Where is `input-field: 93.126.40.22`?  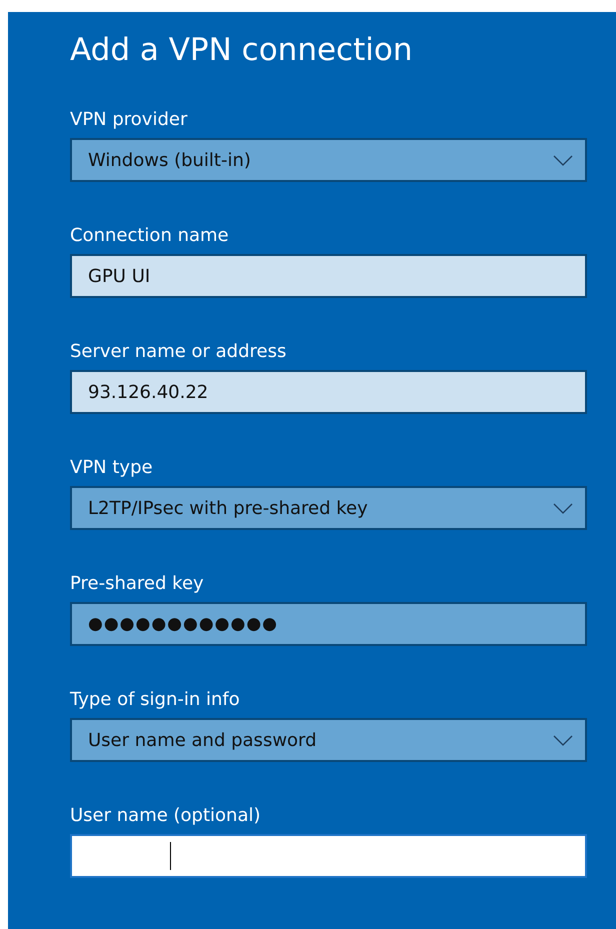
input-field: 93.126.40.22 is located at coordinates (328, 392).